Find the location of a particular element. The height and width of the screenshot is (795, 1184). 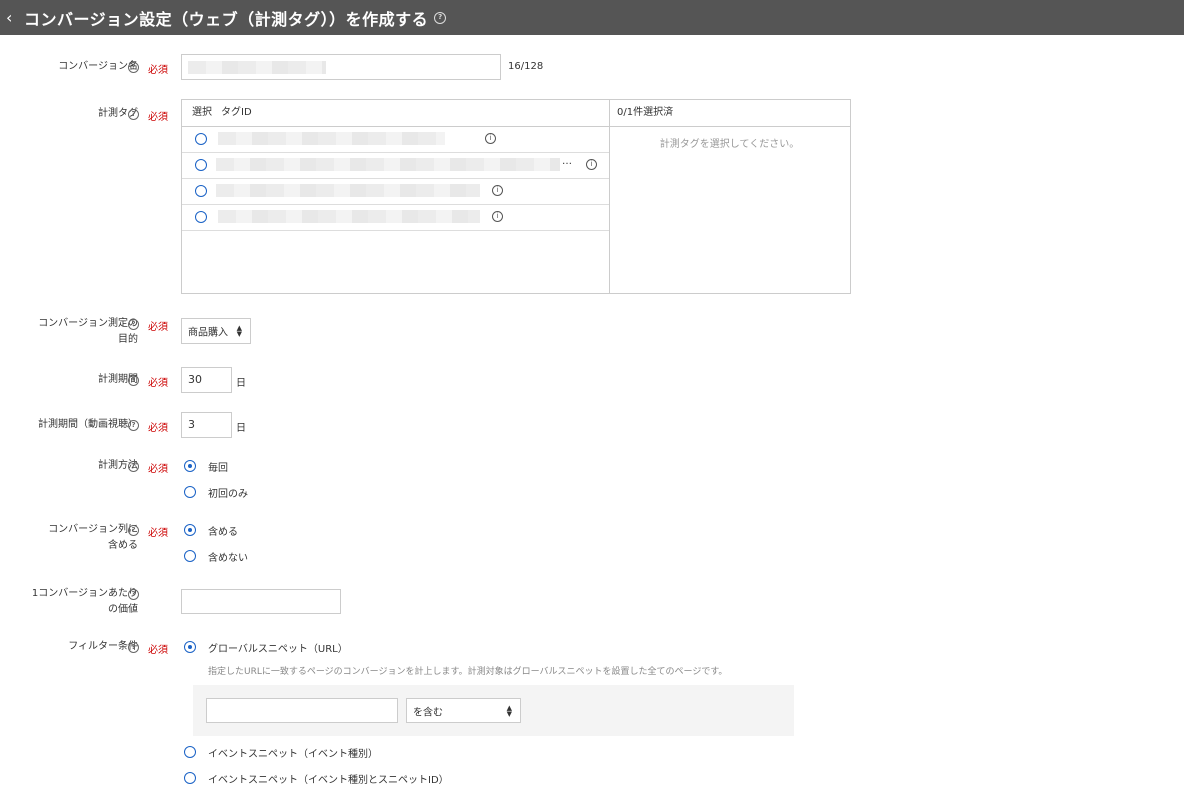

filter-option-global-url: グローバルスニペット（URL） is located at coordinates (278, 647).